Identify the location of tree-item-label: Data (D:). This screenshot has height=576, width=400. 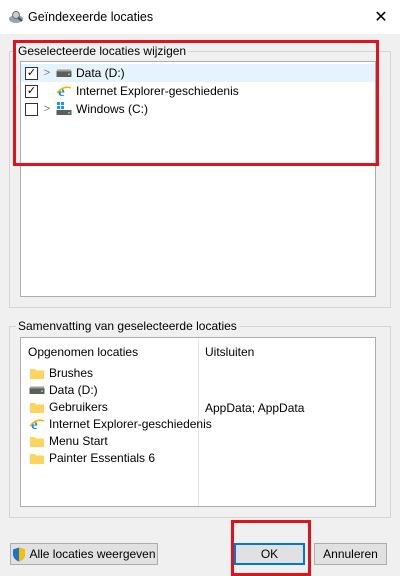
(100, 73).